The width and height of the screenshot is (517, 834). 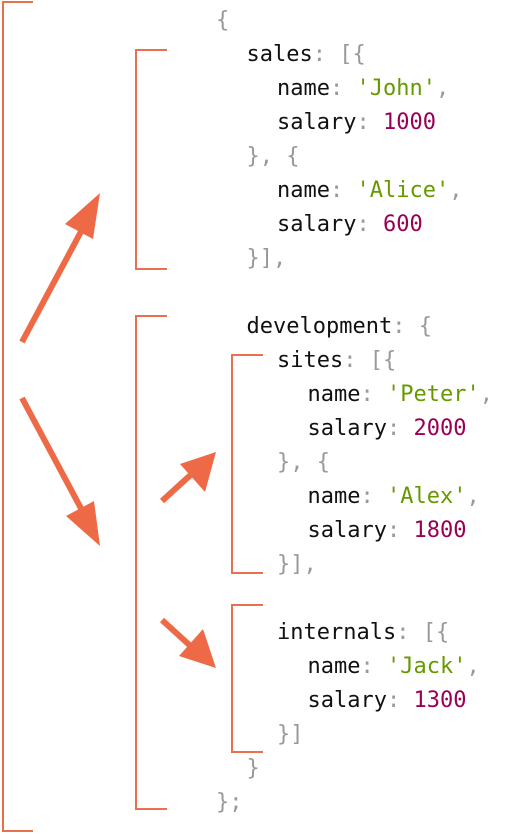 I want to click on code-number: 1800, so click(x=440, y=530).